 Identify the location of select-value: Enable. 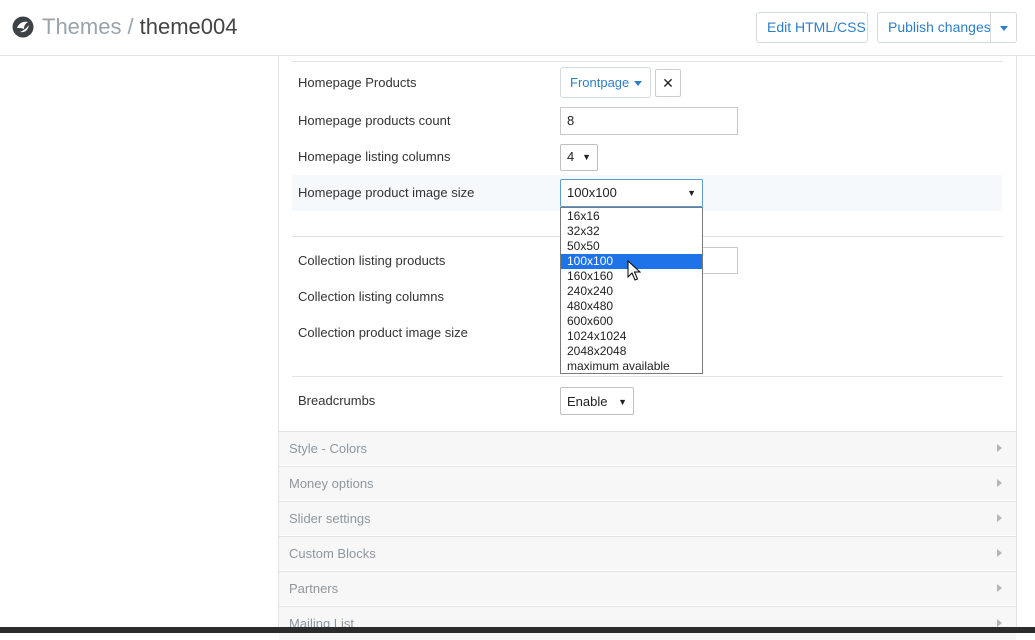
(587, 401).